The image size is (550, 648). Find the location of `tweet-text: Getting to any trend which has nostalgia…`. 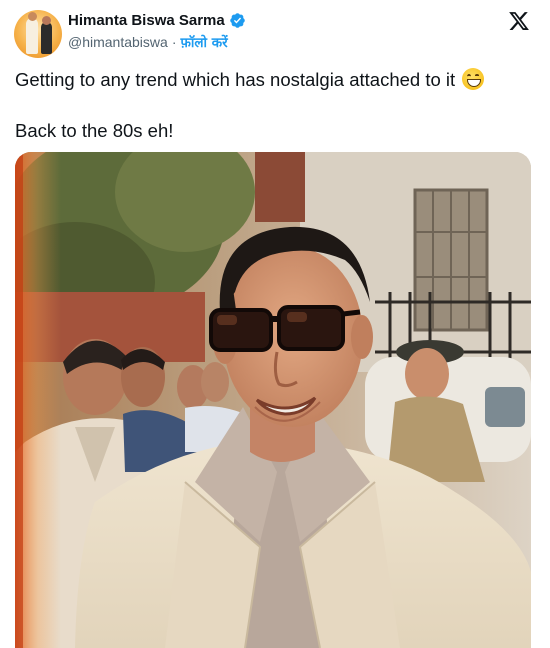

tweet-text: Getting to any trend which has nostalgia… is located at coordinates (275, 105).